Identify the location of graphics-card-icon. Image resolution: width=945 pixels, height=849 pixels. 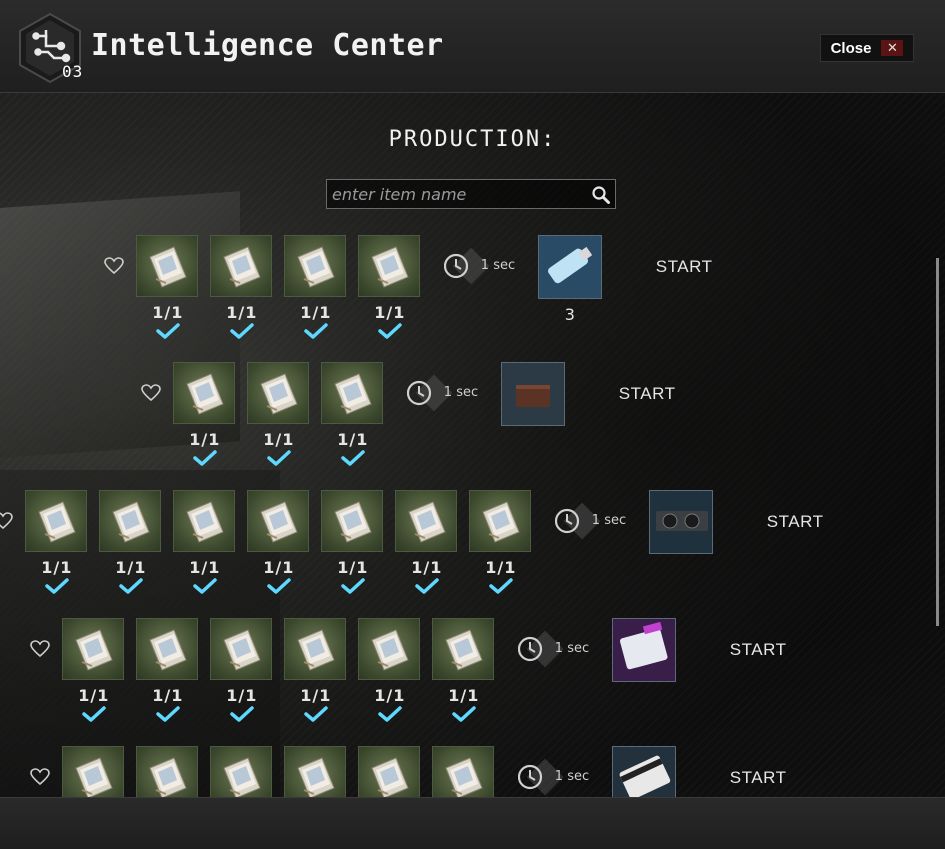
(680, 522).